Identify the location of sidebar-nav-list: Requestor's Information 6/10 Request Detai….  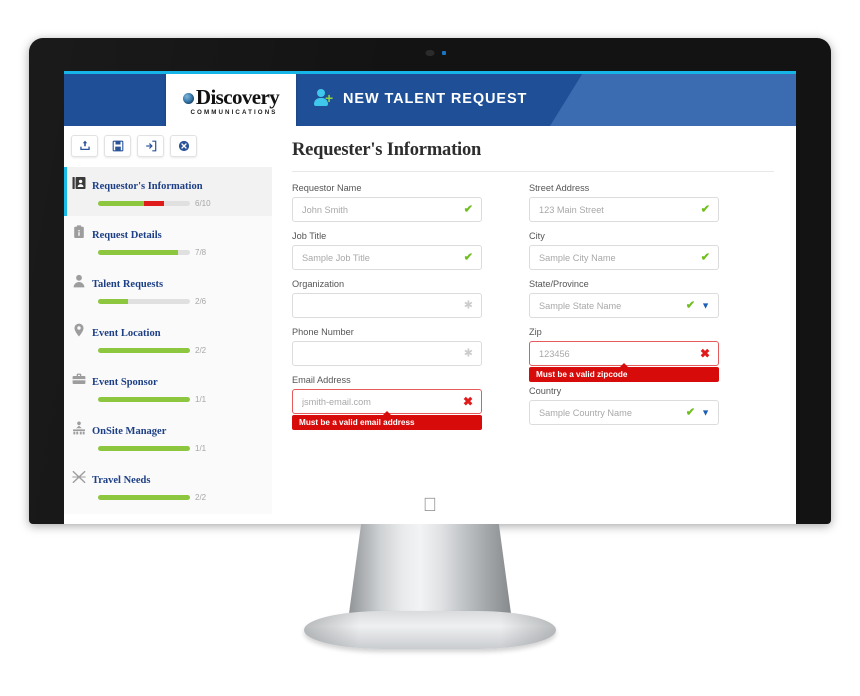
(168, 340).